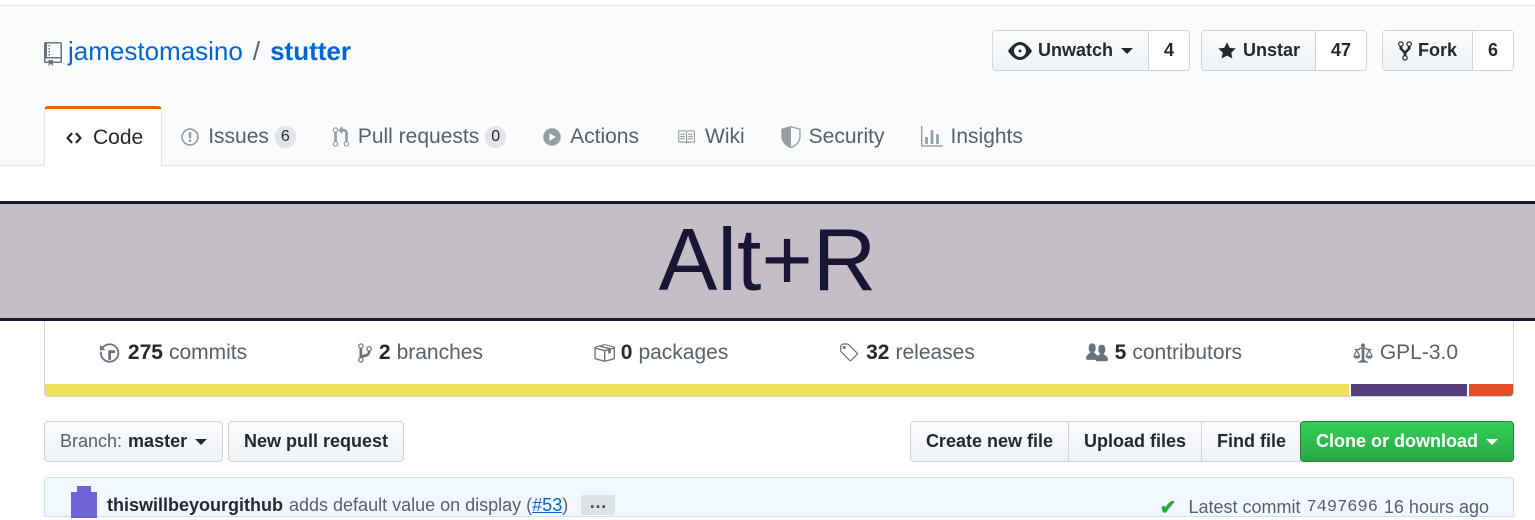 This screenshot has width=1535, height=520. I want to click on tab-security-label: Security, so click(846, 136).